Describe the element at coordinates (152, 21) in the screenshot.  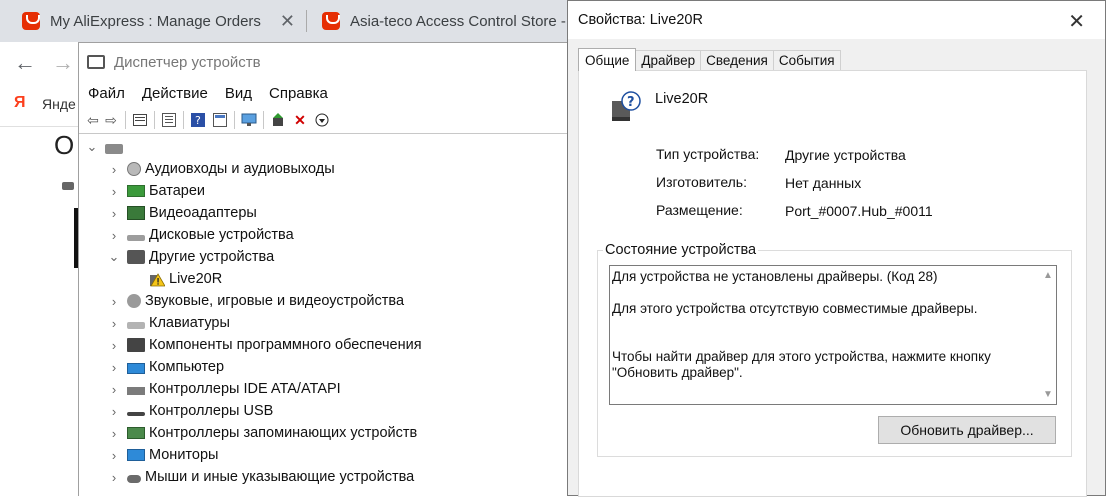
I see `browser-tab-aliexpress-orders: My AliExpress : Manage Orders ✕` at that location.